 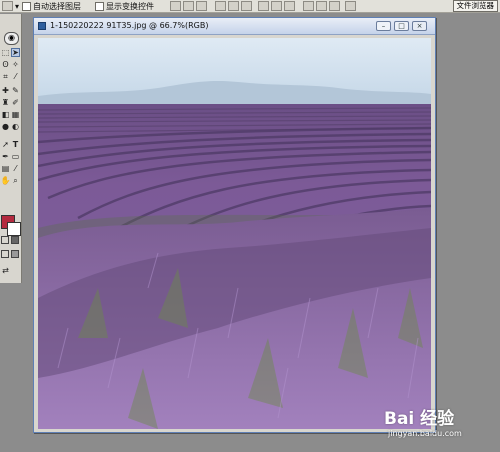 What do you see at coordinates (246, 6) in the screenshot?
I see `align-right-icon` at bounding box center [246, 6].